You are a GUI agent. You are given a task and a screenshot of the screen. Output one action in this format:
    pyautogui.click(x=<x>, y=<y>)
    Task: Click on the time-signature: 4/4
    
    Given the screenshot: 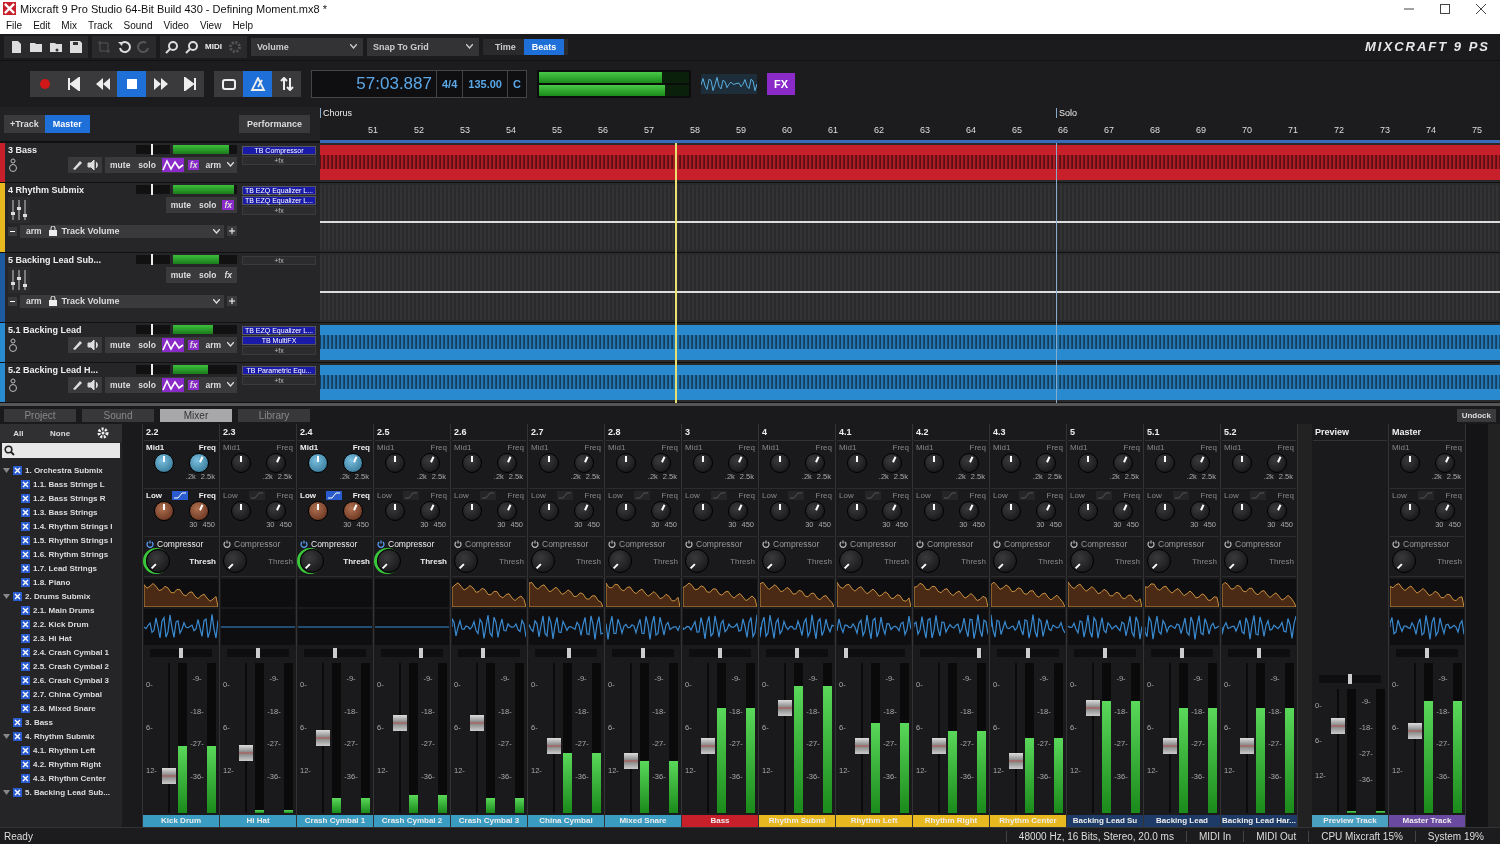 What is the action you would take?
    pyautogui.click(x=449, y=83)
    